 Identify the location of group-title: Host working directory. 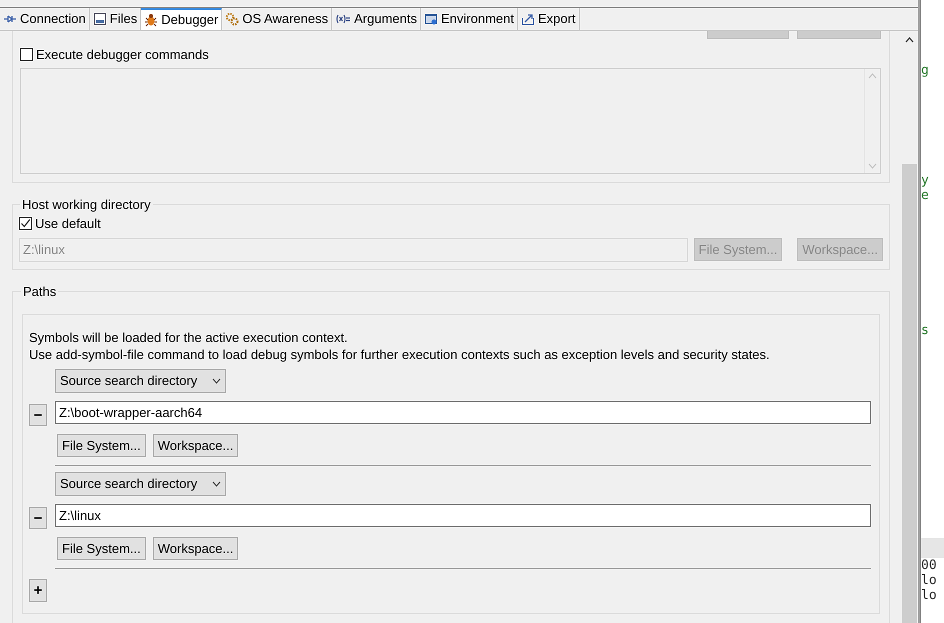
(86, 205).